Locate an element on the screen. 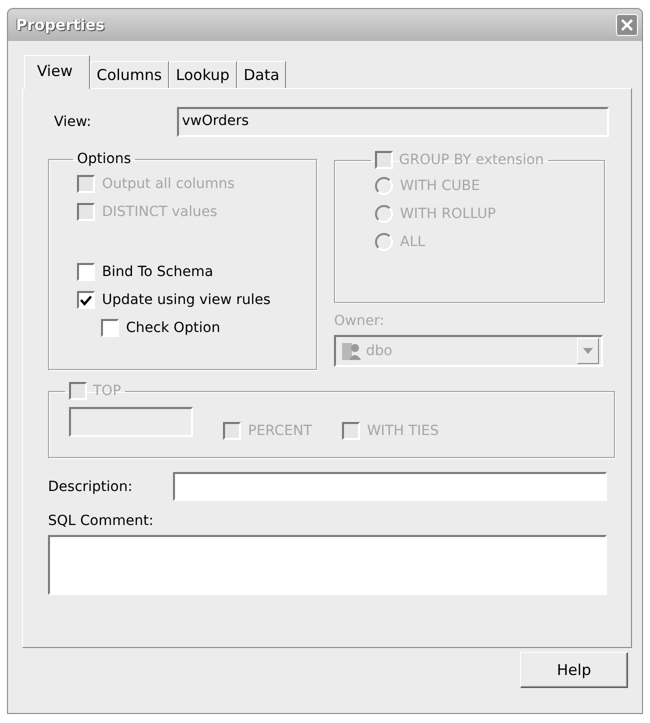 This screenshot has width=650, height=723. user-icon is located at coordinates (351, 351).